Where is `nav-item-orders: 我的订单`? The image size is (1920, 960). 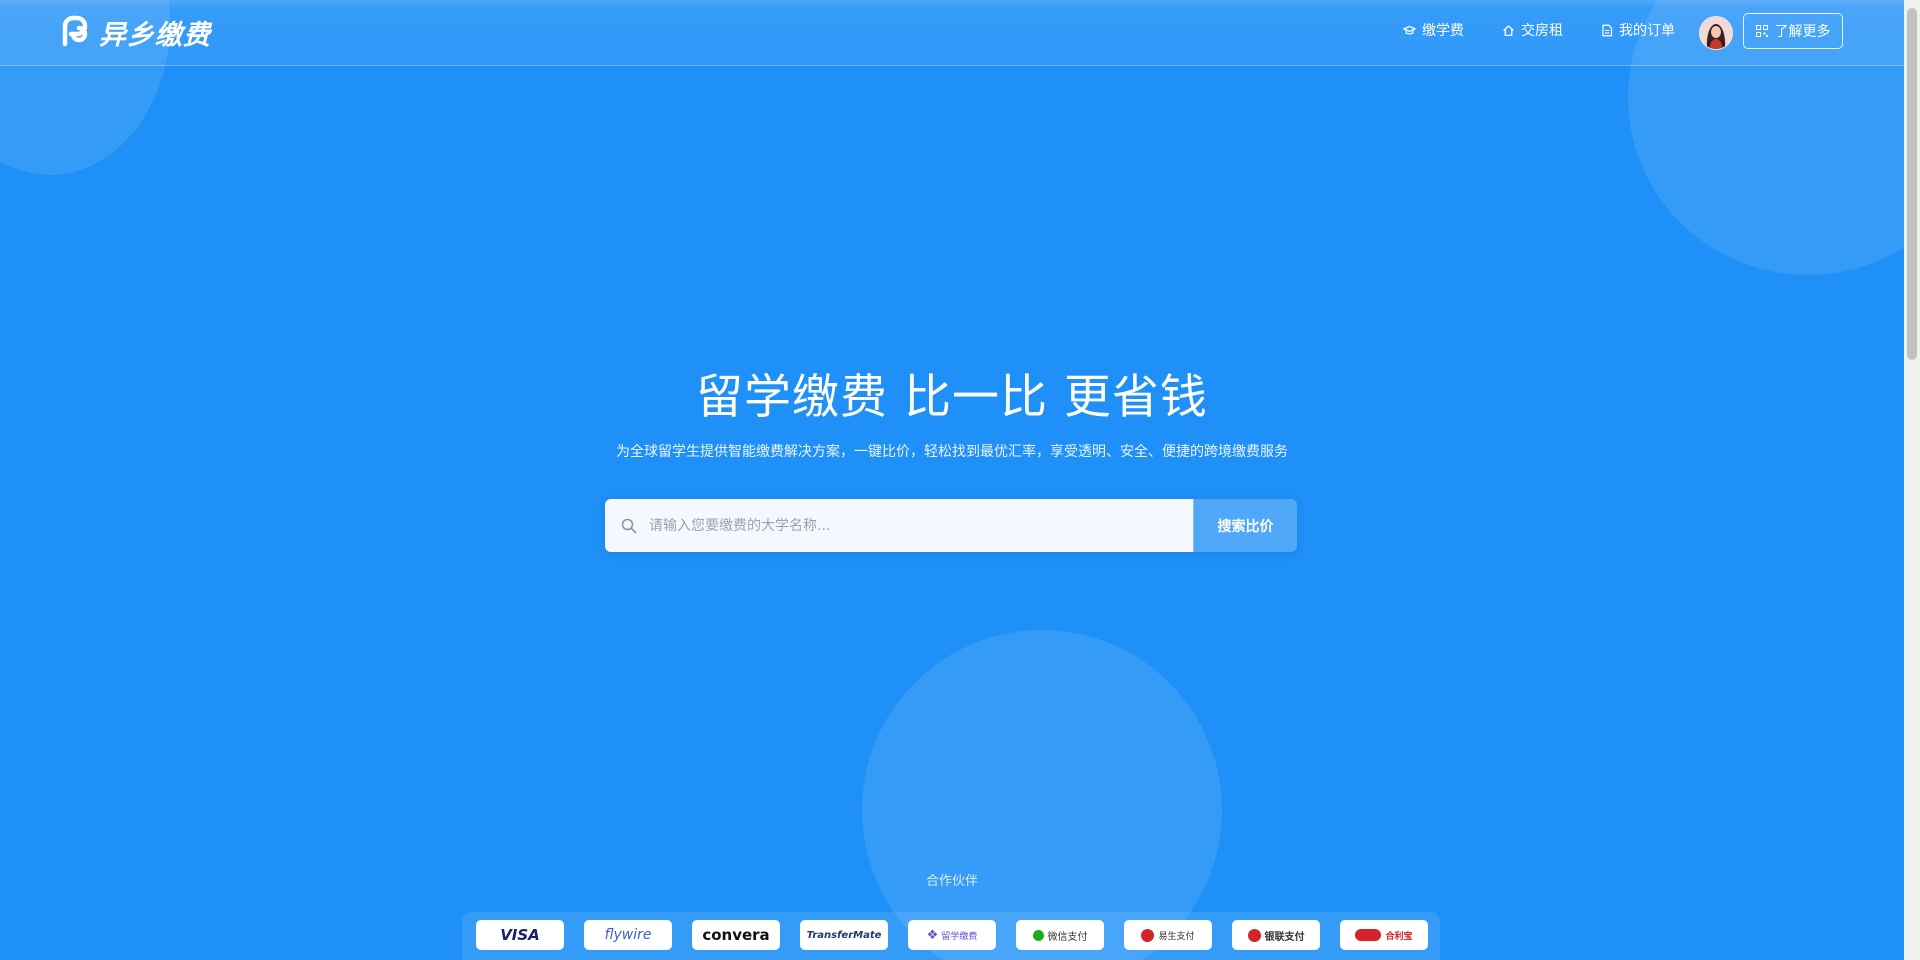 nav-item-orders: 我的订单 is located at coordinates (1638, 30).